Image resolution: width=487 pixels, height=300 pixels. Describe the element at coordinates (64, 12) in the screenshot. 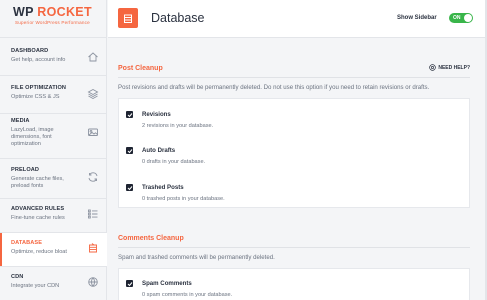

I see `logo-suffix: ROCKET` at that location.